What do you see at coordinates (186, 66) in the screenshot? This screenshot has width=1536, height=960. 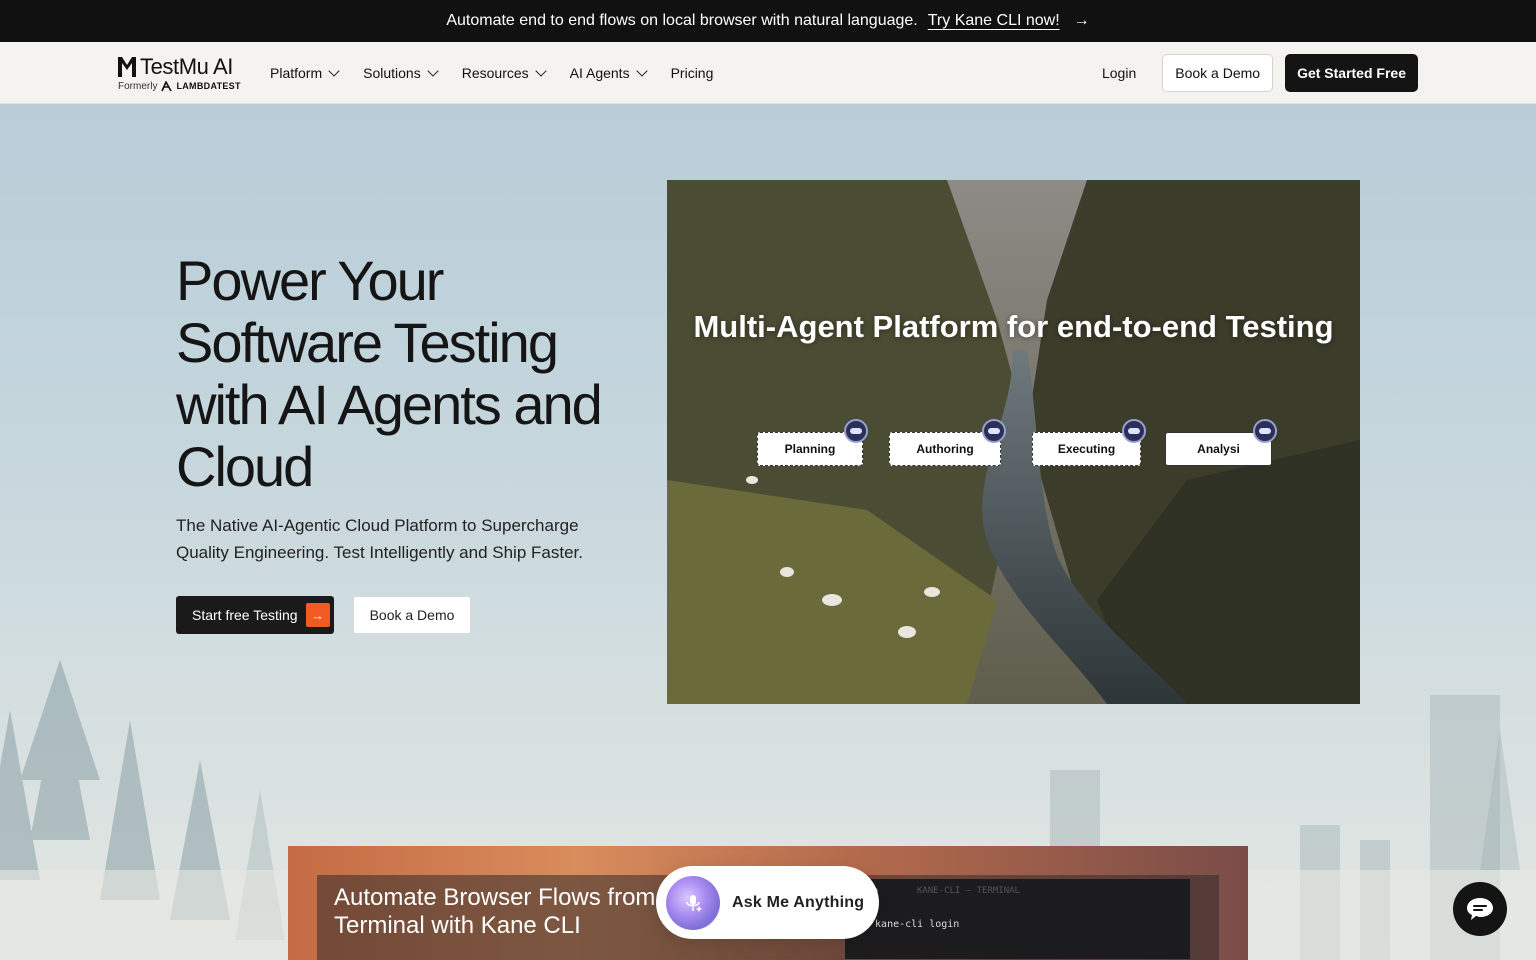 I see `logo-wordmark: TestMu AI` at bounding box center [186, 66].